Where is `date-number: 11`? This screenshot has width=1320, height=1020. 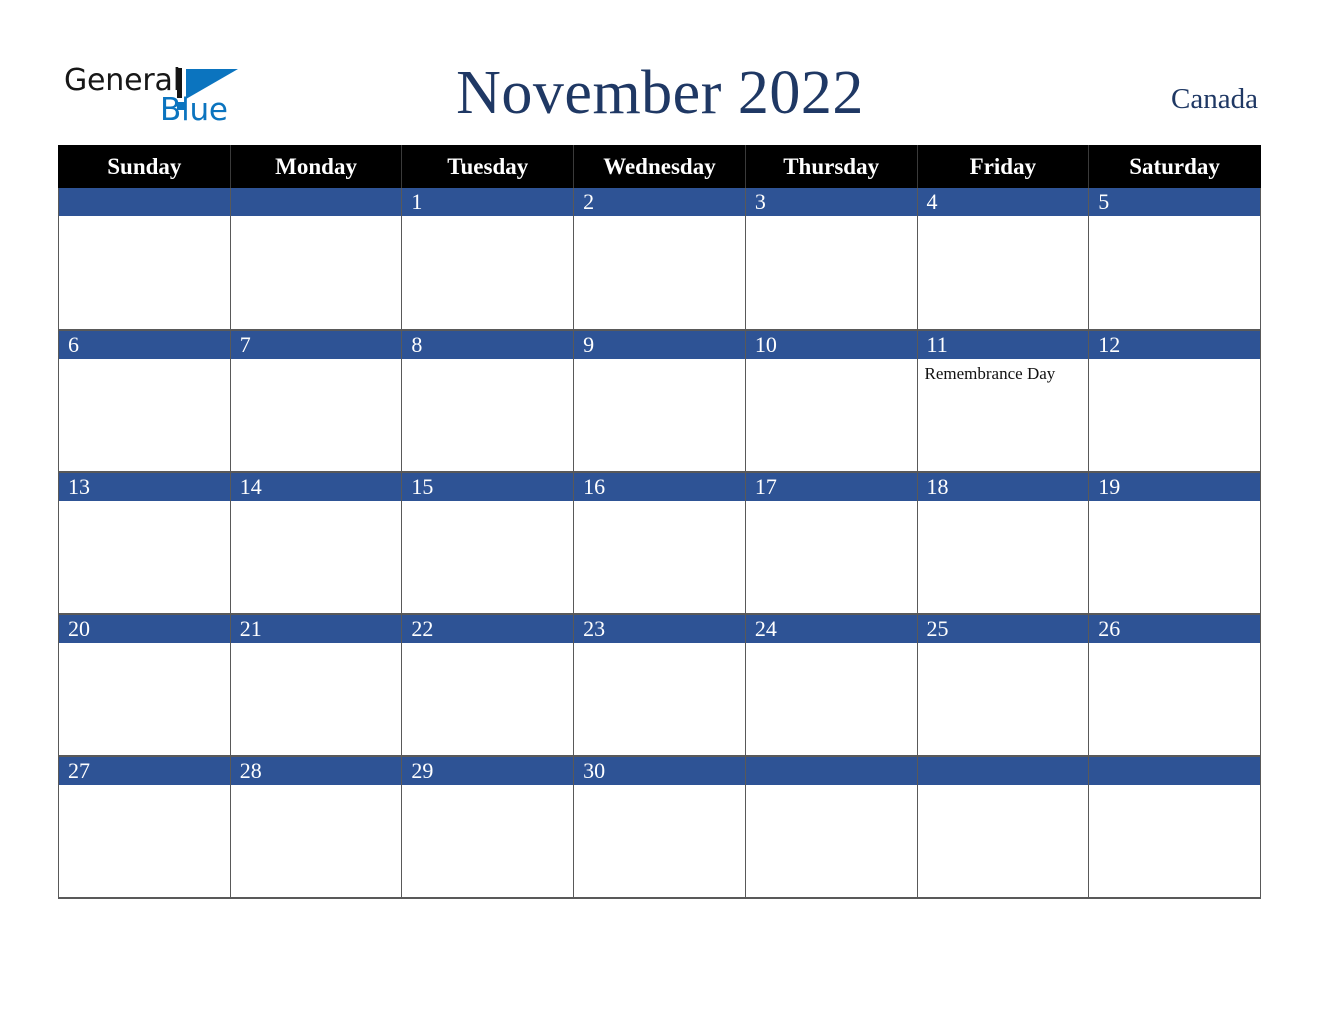 date-number: 11 is located at coordinates (1003, 345).